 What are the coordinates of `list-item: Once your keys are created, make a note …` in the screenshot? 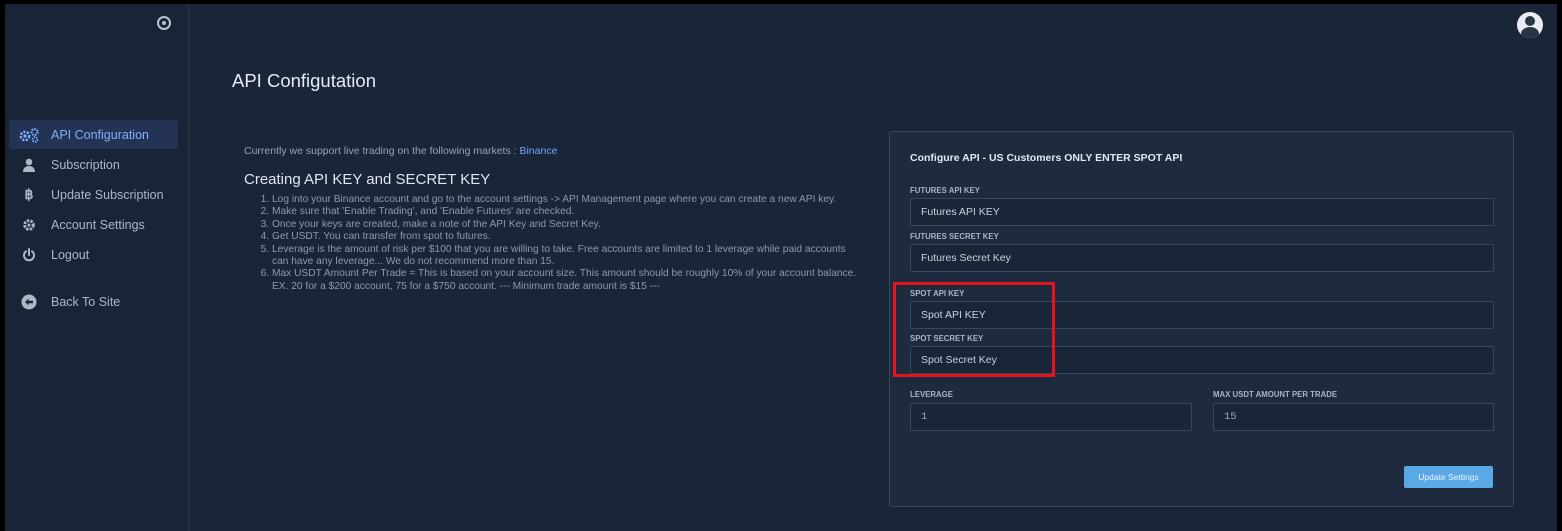 It's located at (568, 225).